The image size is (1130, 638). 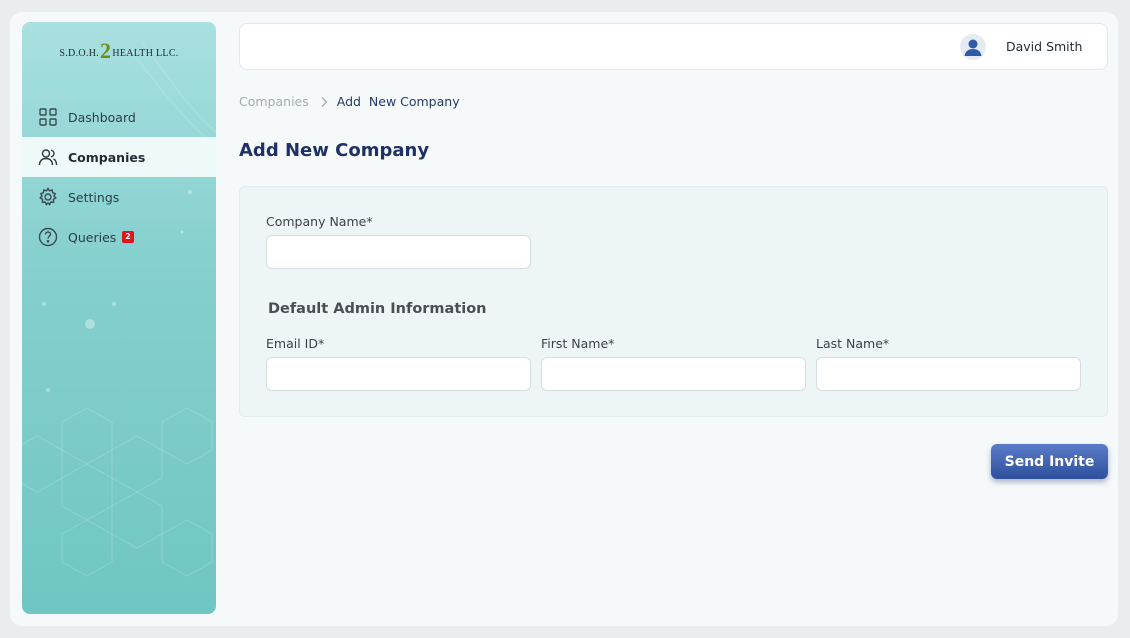 I want to click on logo-text-right: HEALTH LLC., so click(x=145, y=53).